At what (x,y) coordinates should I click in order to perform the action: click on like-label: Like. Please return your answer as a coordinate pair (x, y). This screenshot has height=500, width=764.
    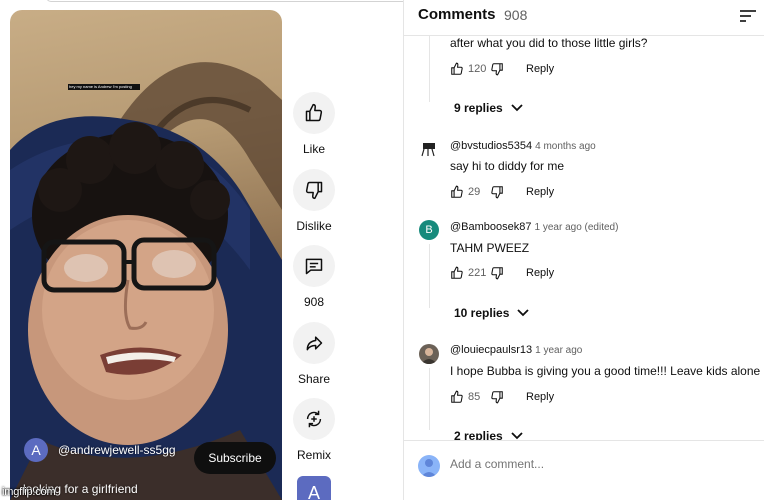
    Looking at the image, I should click on (313, 149).